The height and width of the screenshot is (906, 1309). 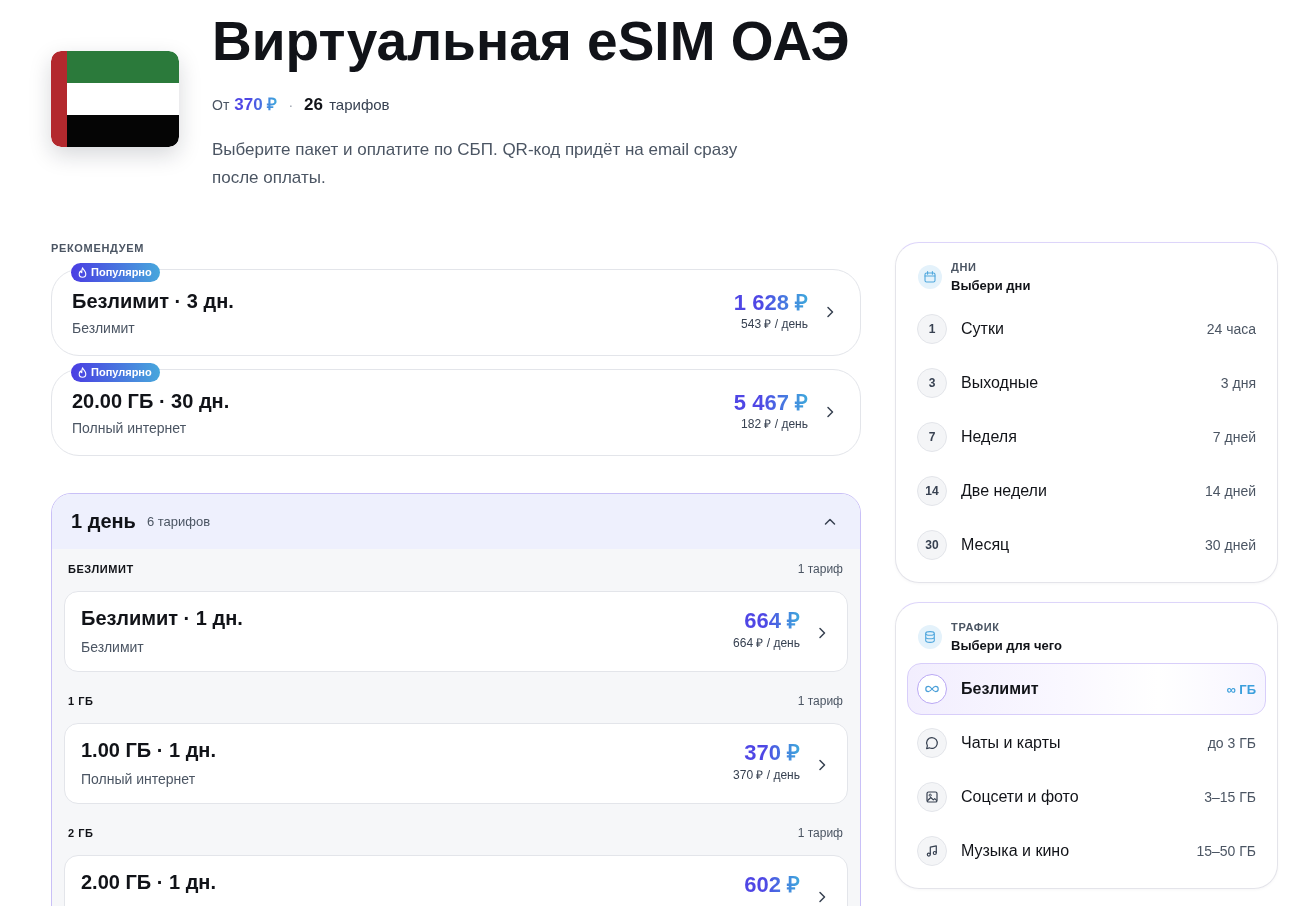 What do you see at coordinates (1000, 383) in the screenshot?
I see `option-label: Выходные` at bounding box center [1000, 383].